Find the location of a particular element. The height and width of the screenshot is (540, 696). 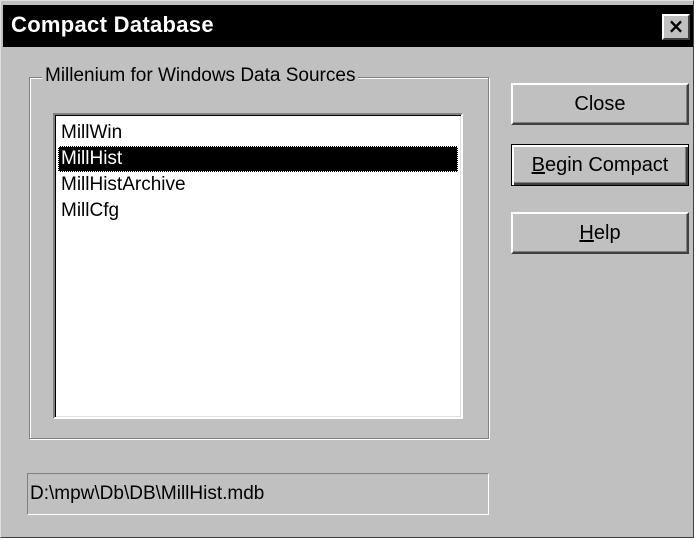

list-item: MillHistArchive is located at coordinates (258, 185).